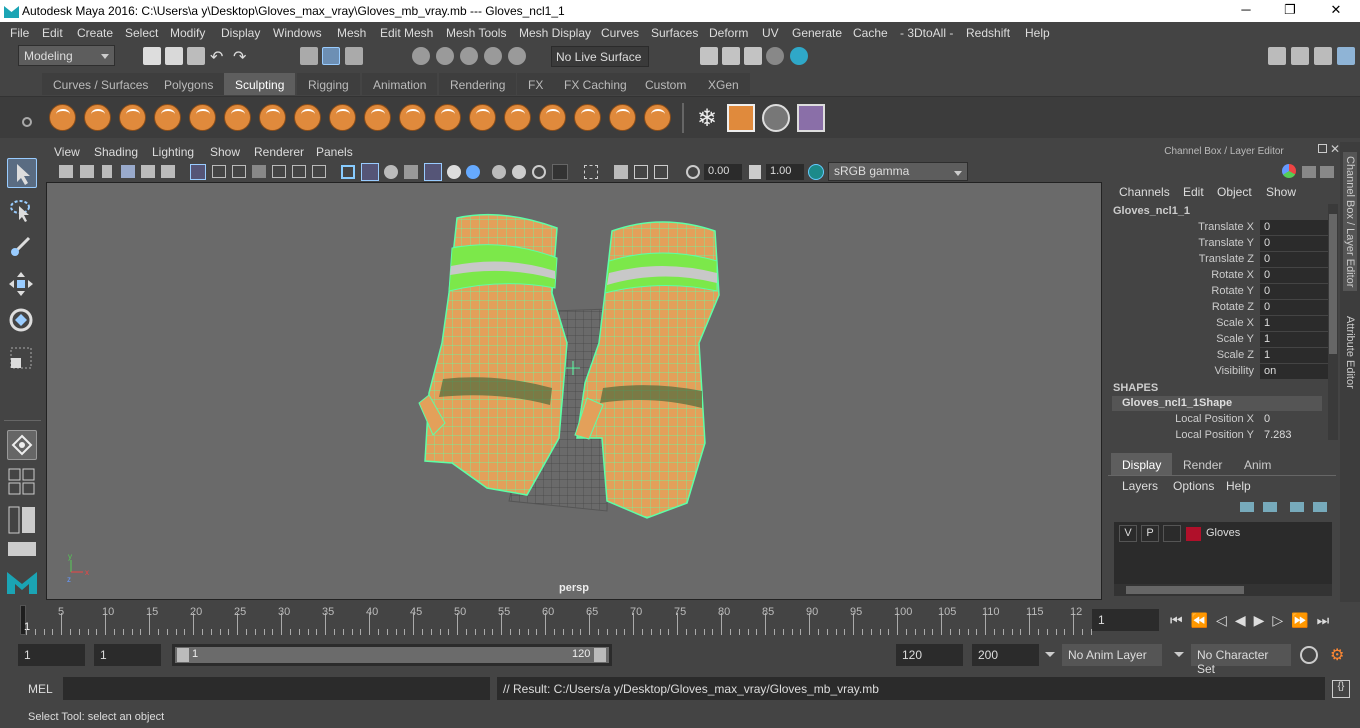 The image size is (1360, 728). Describe the element at coordinates (1180, 620) in the screenshot. I see `go-to-start-icon: ⏮` at that location.